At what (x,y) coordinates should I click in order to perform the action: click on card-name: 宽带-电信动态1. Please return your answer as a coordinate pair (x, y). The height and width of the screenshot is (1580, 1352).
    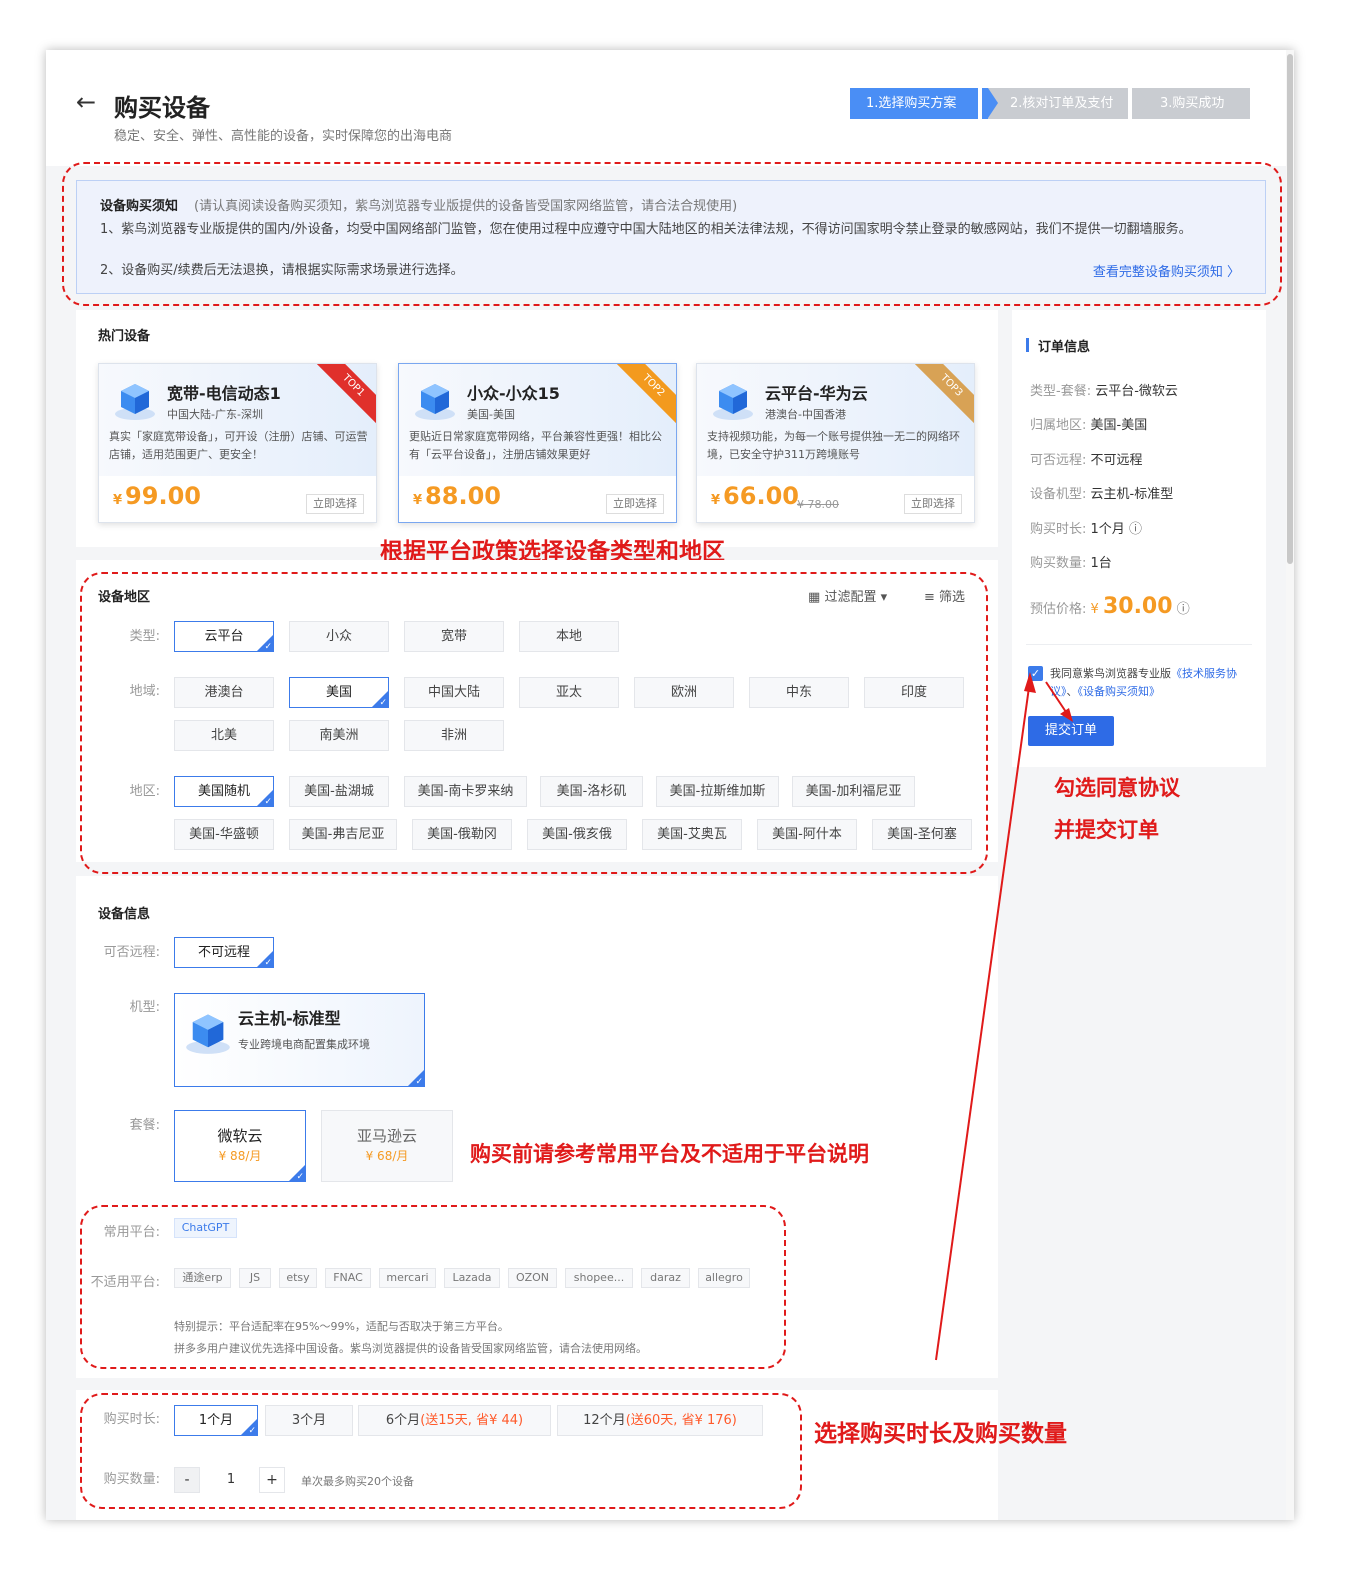
    Looking at the image, I should click on (224, 393).